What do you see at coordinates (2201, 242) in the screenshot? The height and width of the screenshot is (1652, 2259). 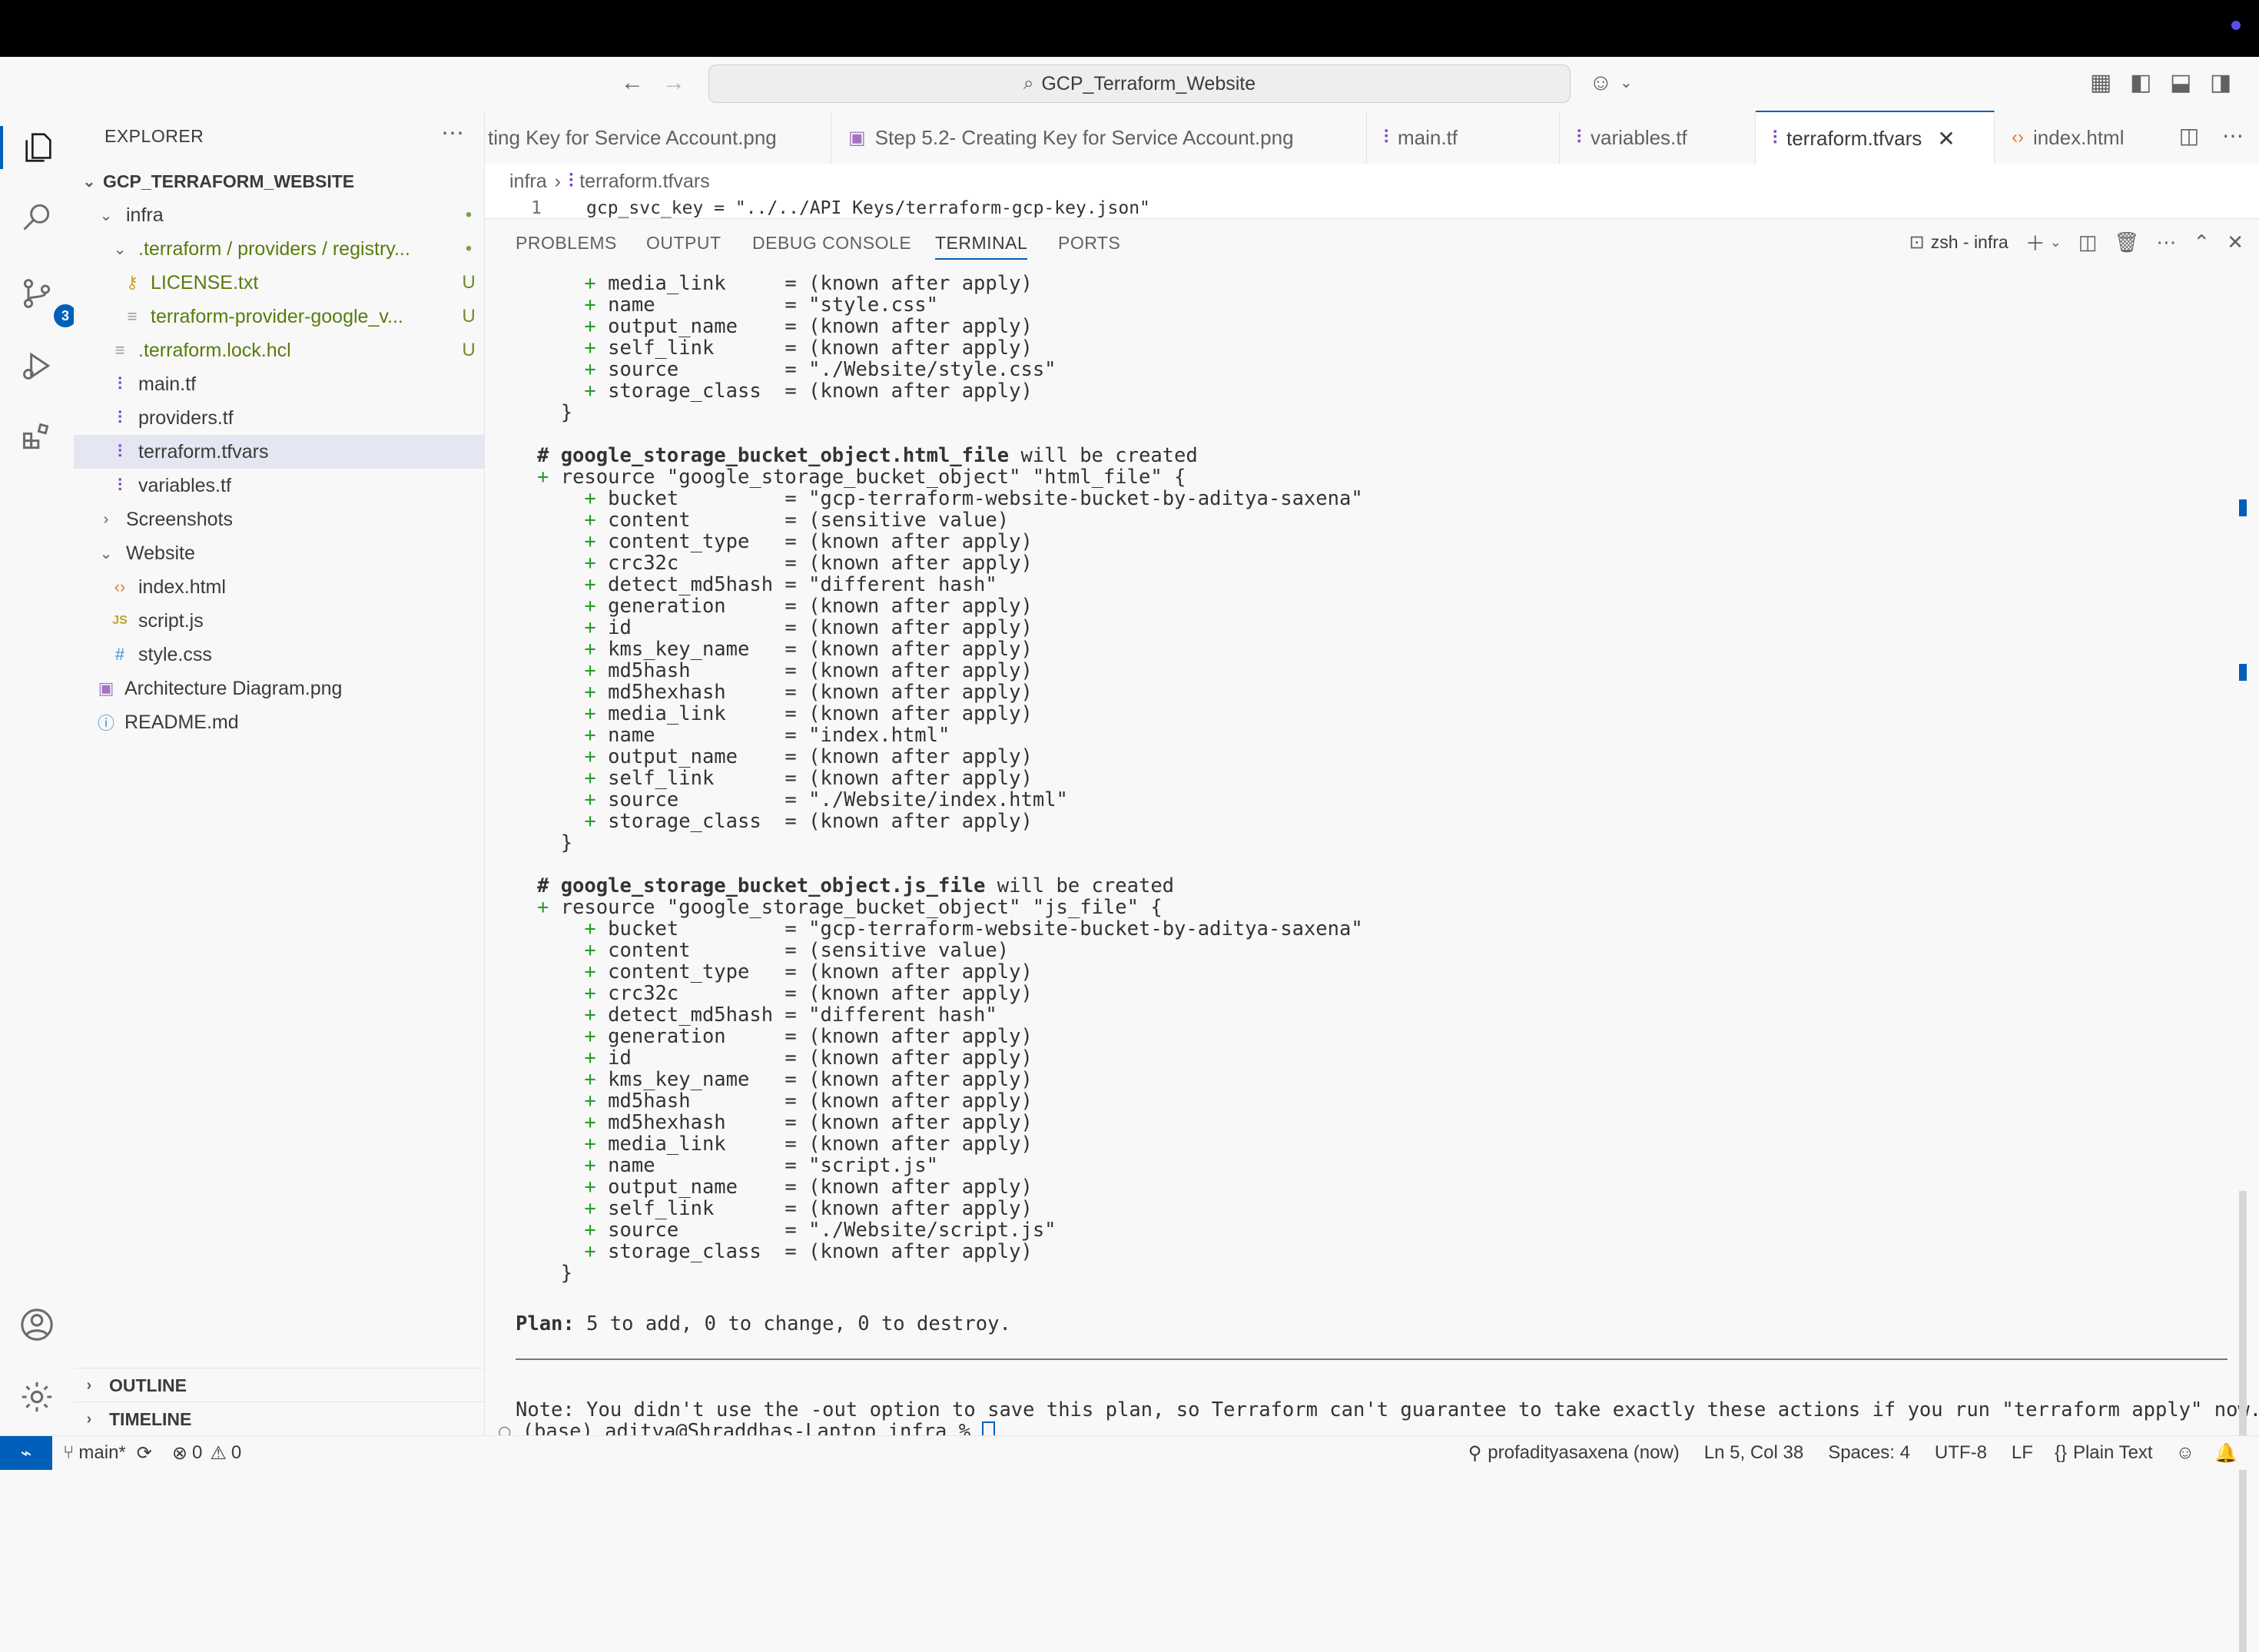 I see `maximize-panel-icon: ⌃` at bounding box center [2201, 242].